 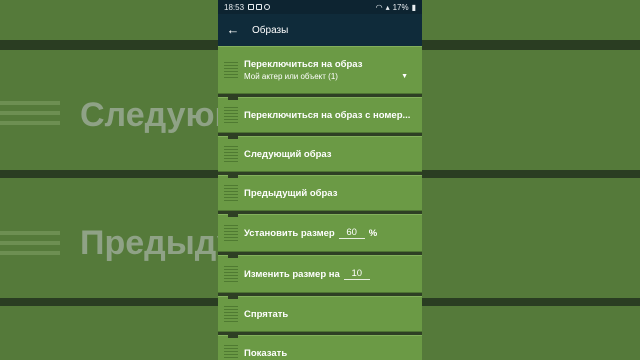 What do you see at coordinates (320, 347) in the screenshot?
I see `block-show: Показать` at bounding box center [320, 347].